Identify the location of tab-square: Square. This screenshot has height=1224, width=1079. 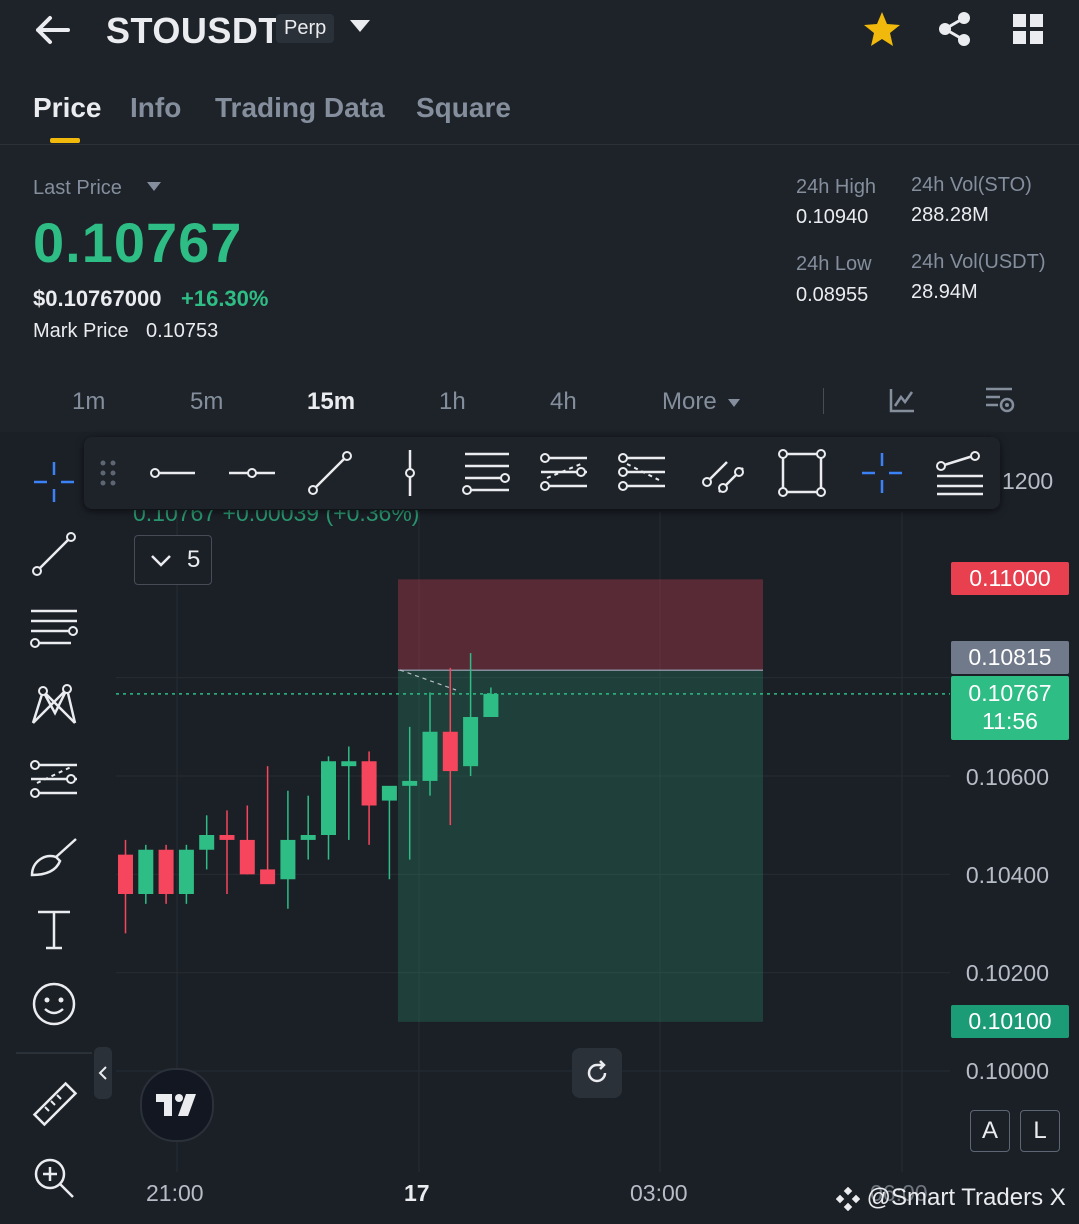
(463, 108).